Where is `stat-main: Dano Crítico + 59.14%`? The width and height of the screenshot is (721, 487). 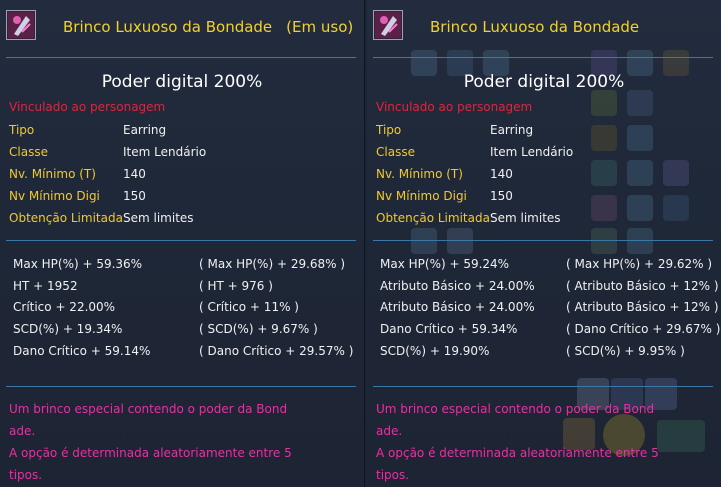
stat-main: Dano Crítico + 59.14% is located at coordinates (82, 351).